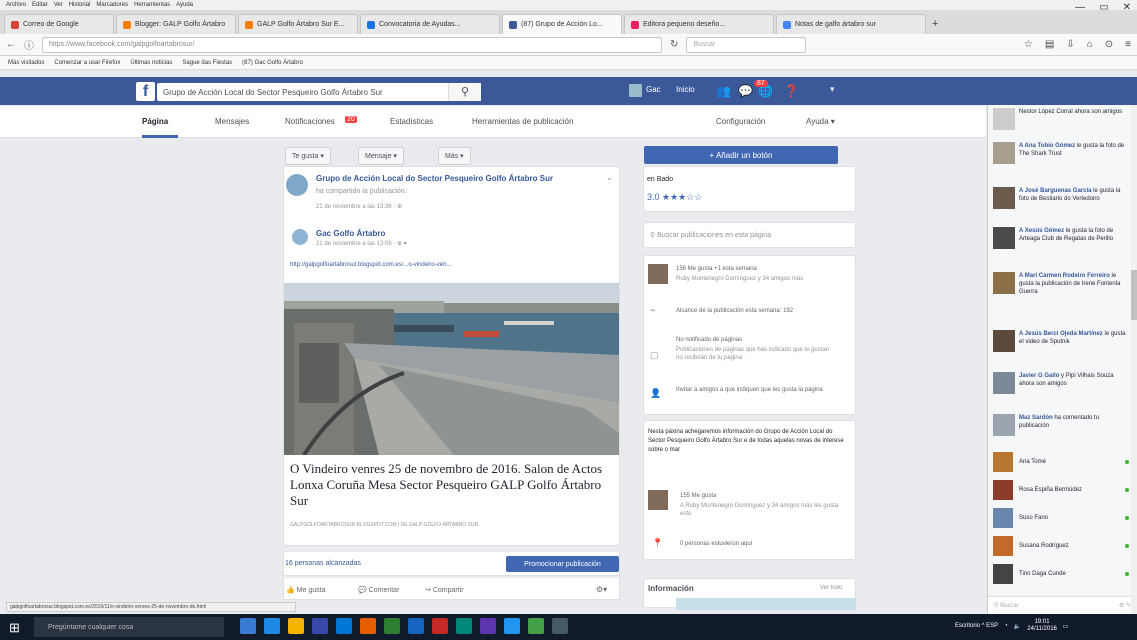  Describe the element at coordinates (454, 156) in the screenshot. I see `more-button: Más ▾` at that location.